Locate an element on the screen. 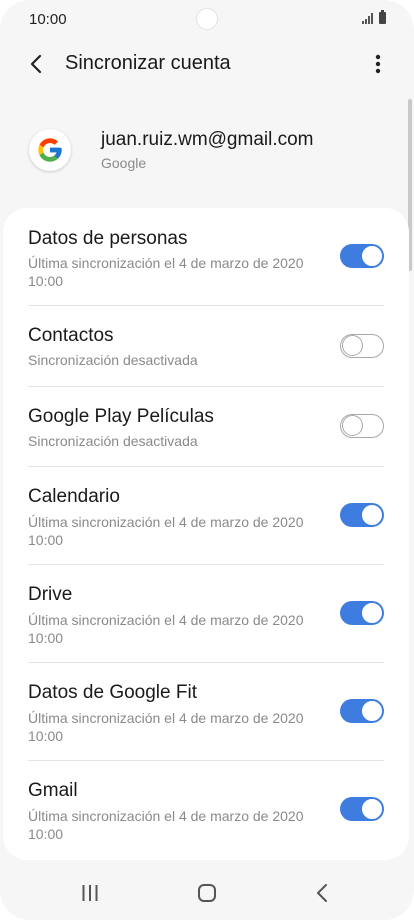 This screenshot has width=414, height=920. home-icon is located at coordinates (207, 893).